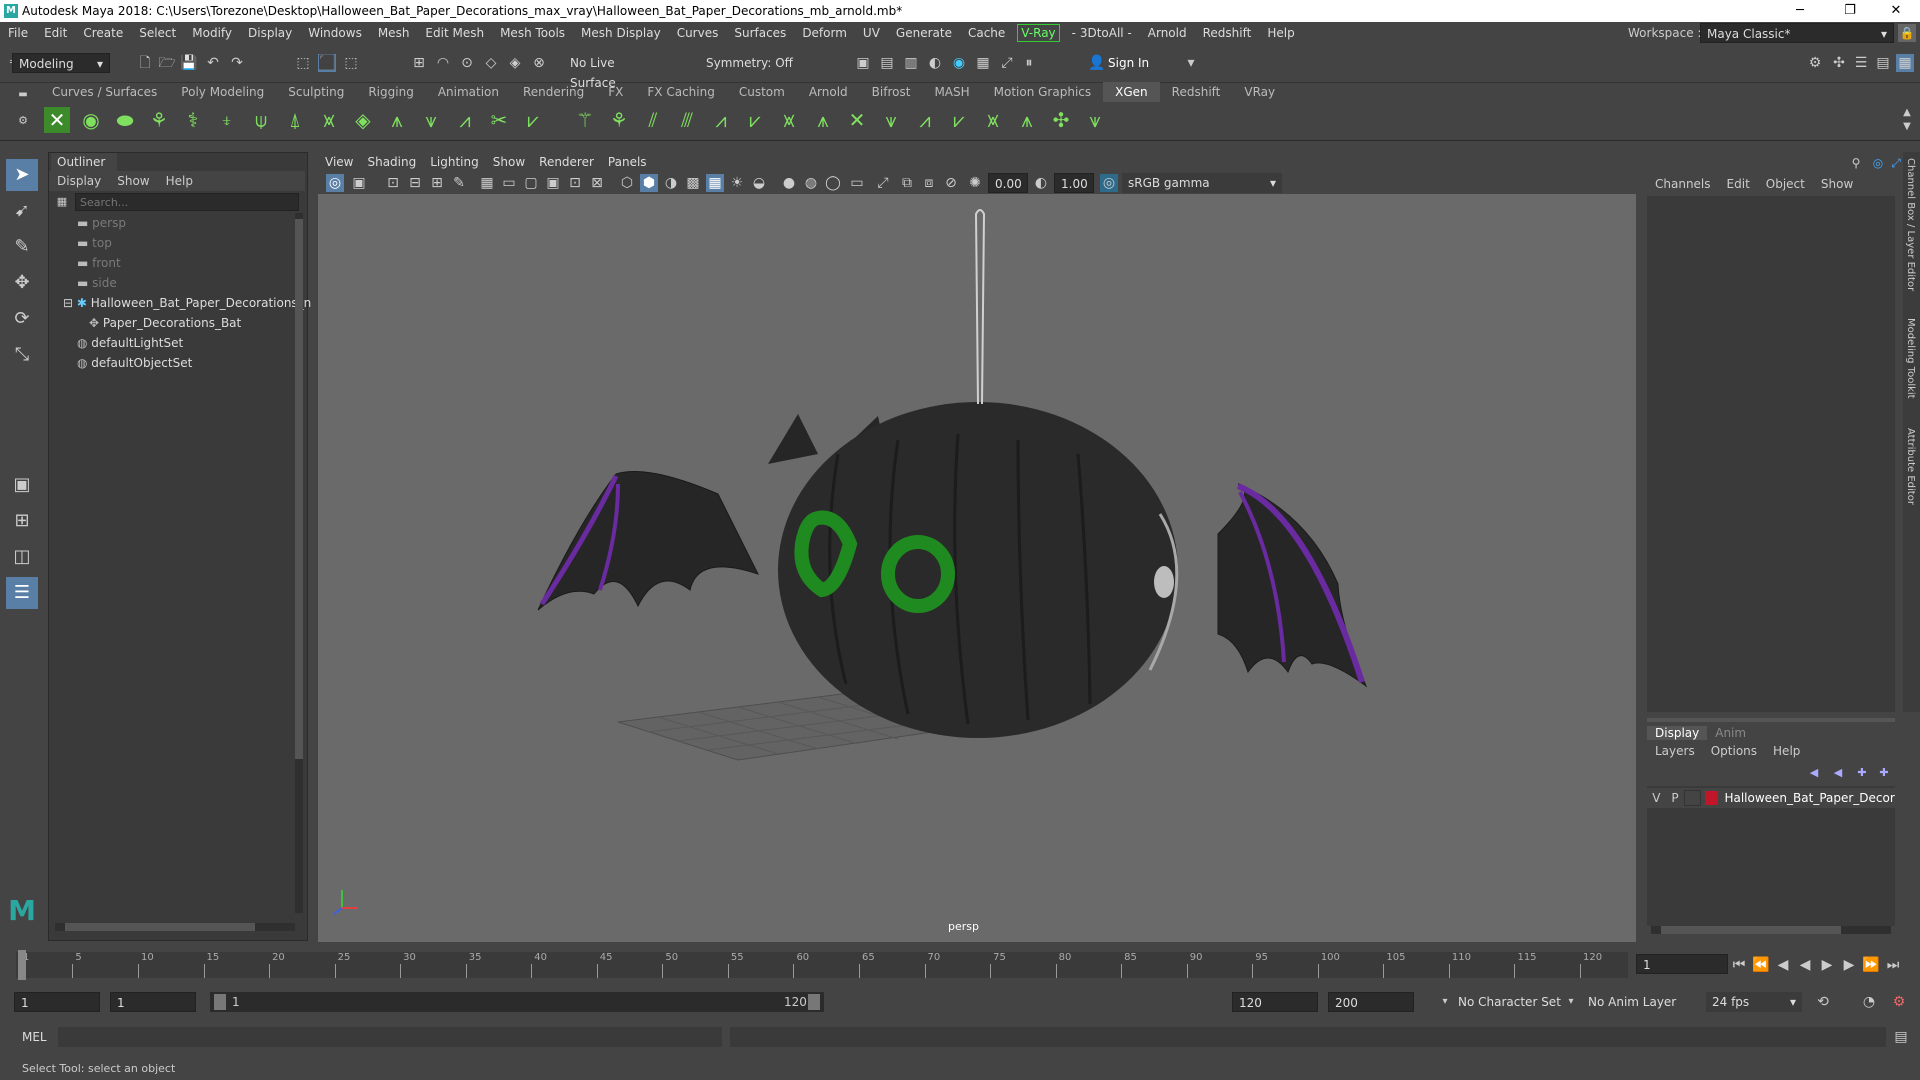  I want to click on textured-icon: ▩, so click(693, 183).